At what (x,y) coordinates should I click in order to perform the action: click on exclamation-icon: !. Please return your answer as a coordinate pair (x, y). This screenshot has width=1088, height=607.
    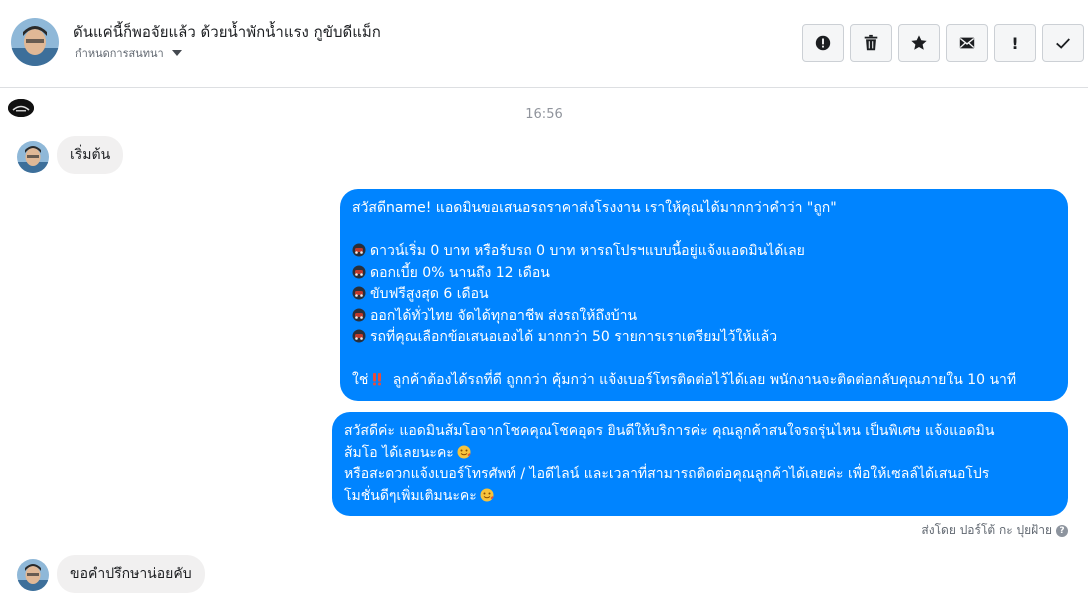
    Looking at the image, I should click on (1015, 43).